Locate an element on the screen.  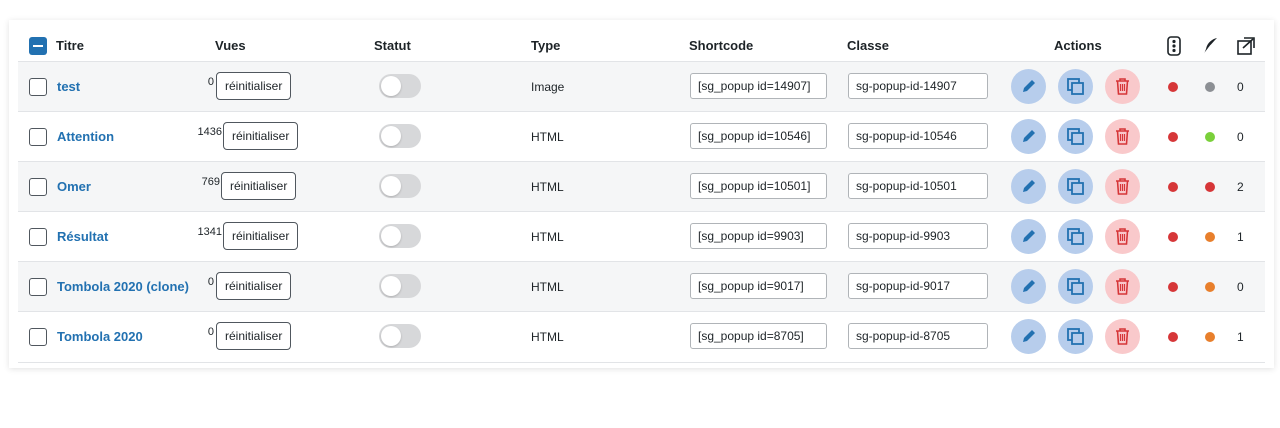
popup-title-link: Tombola 2020 is located at coordinates (100, 336).